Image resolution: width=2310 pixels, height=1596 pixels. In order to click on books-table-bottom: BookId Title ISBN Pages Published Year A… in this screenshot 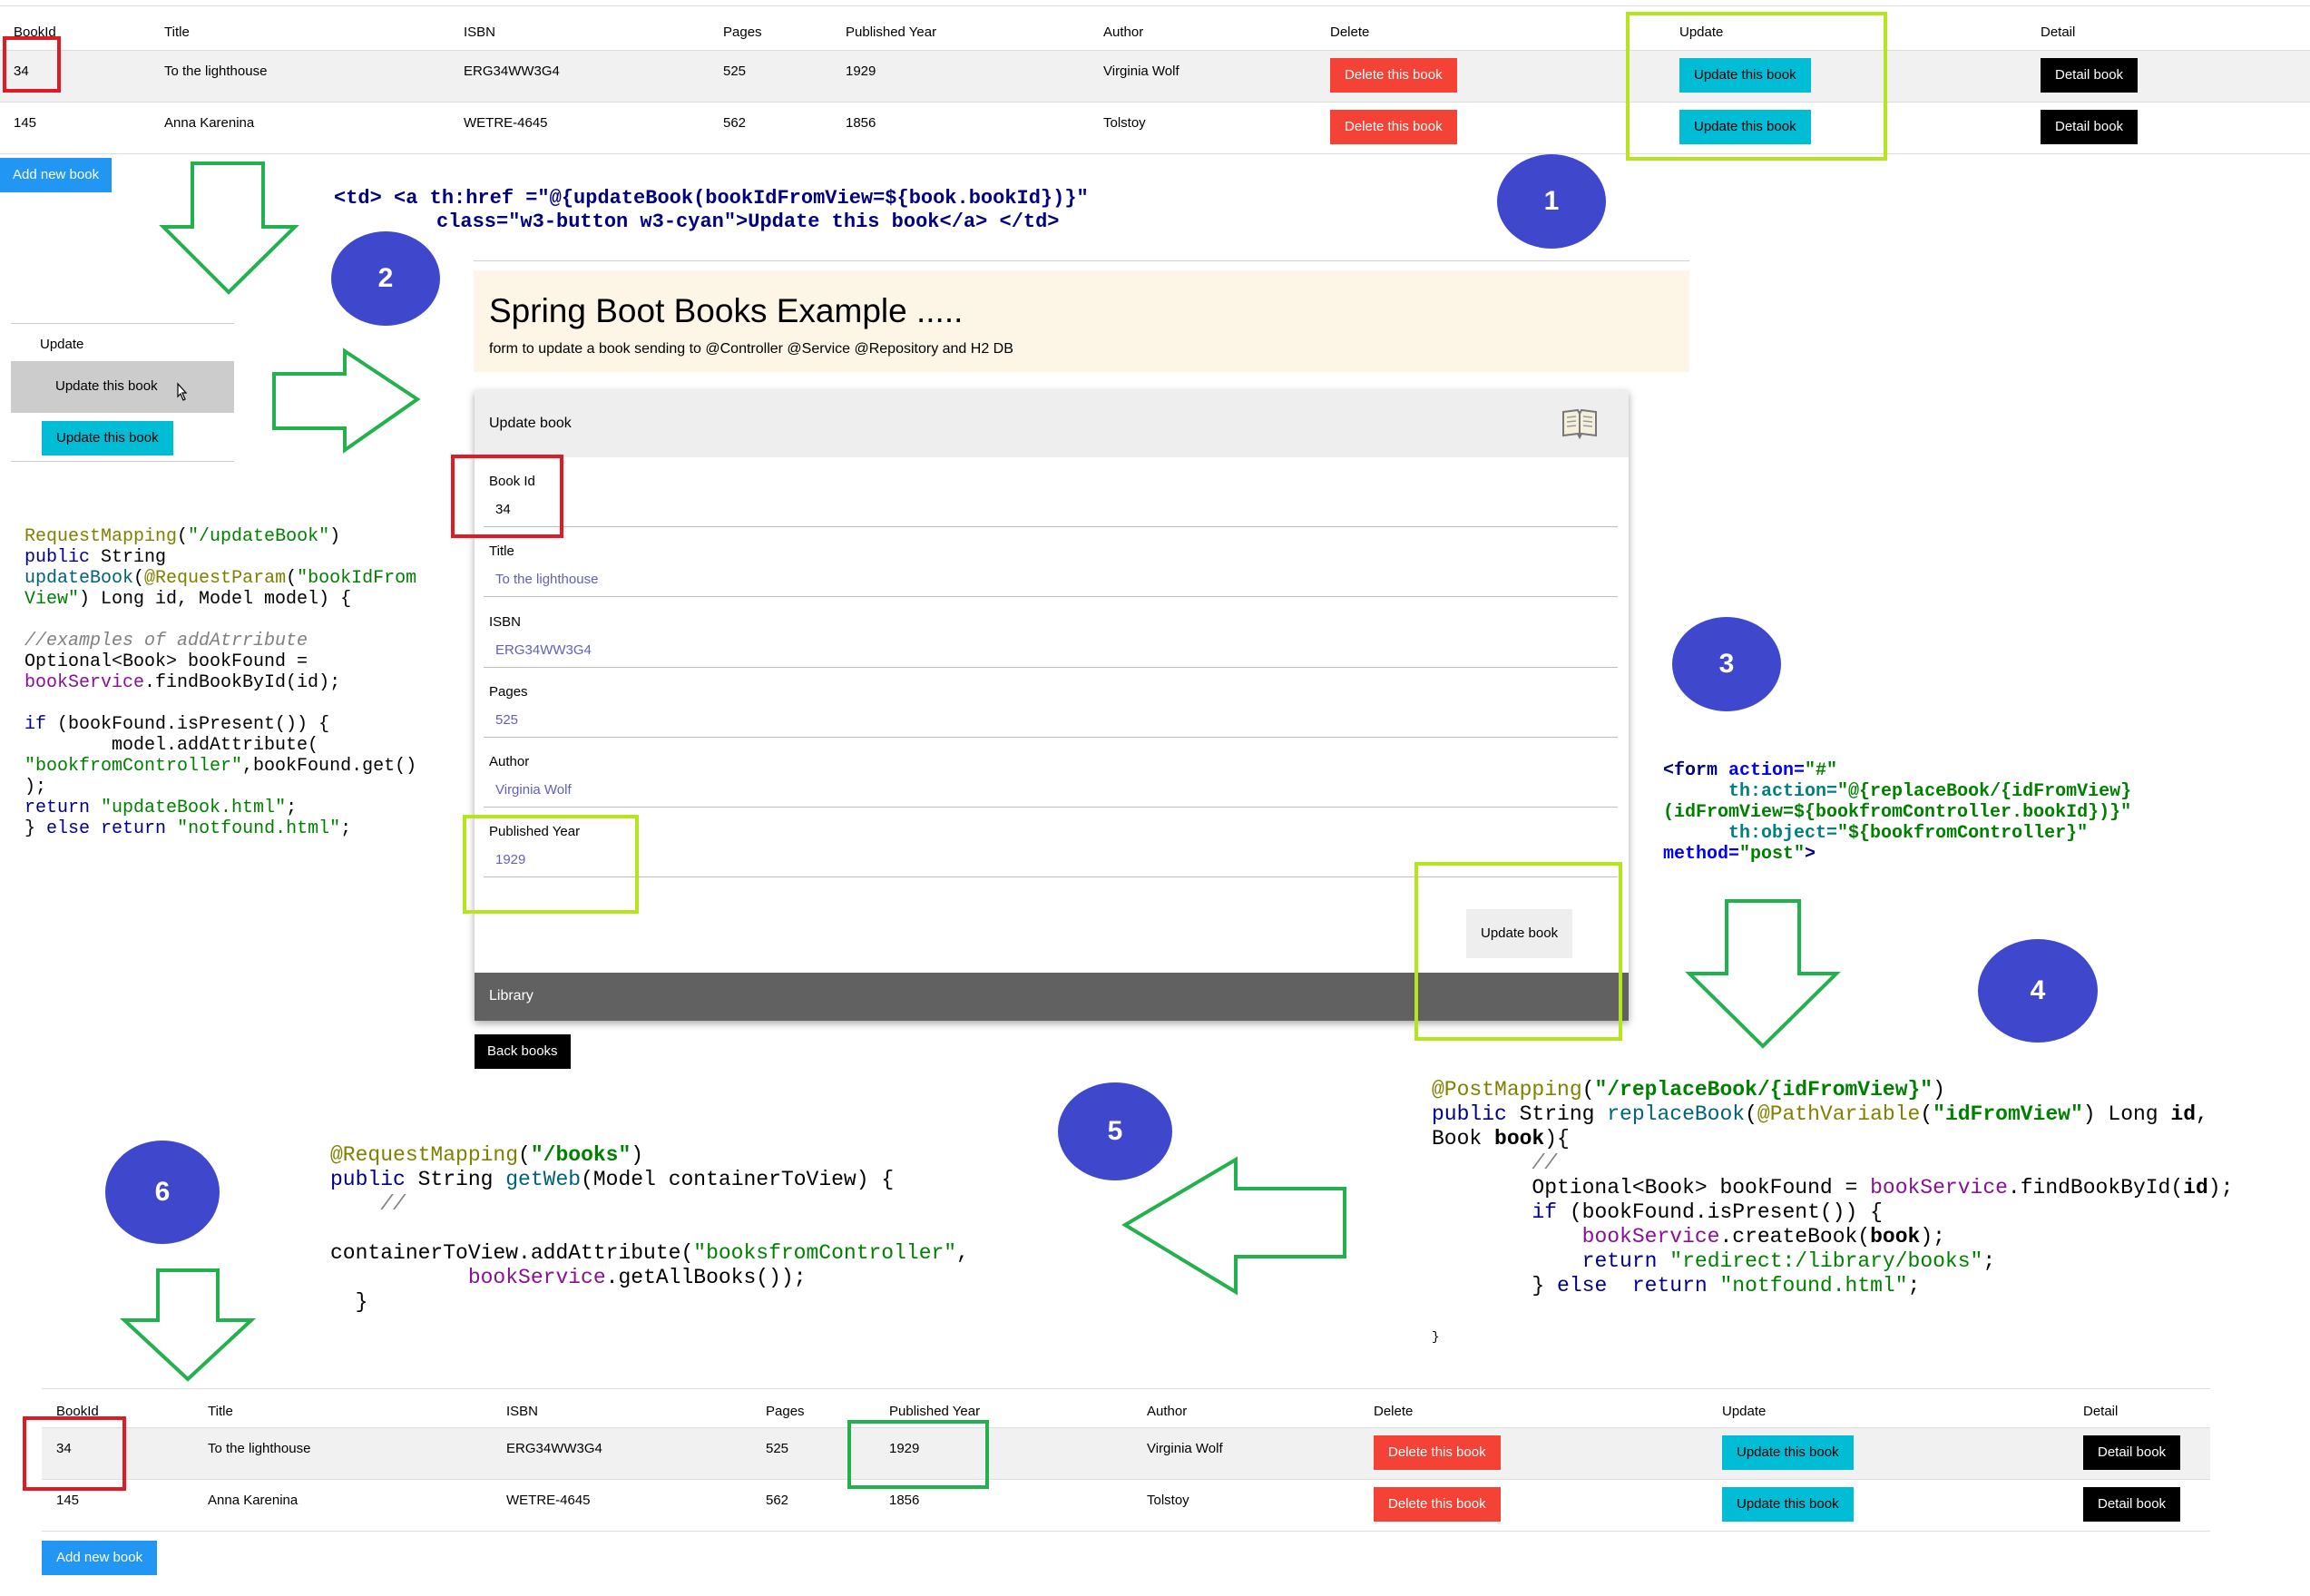, I will do `click(1126, 1460)`.